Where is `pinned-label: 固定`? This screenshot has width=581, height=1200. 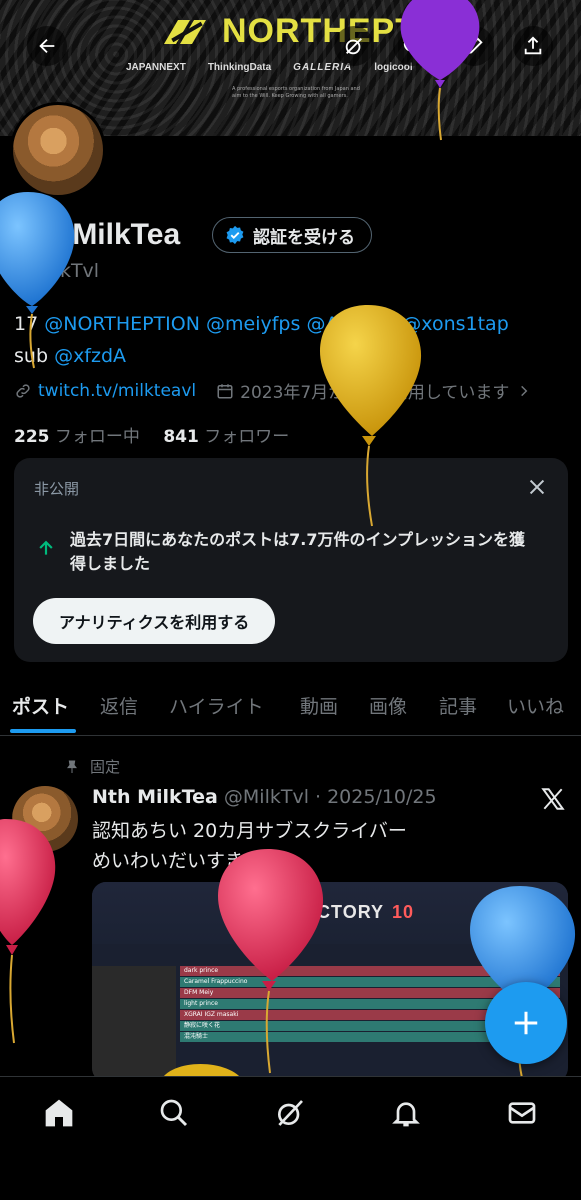 pinned-label: 固定 is located at coordinates (105, 767).